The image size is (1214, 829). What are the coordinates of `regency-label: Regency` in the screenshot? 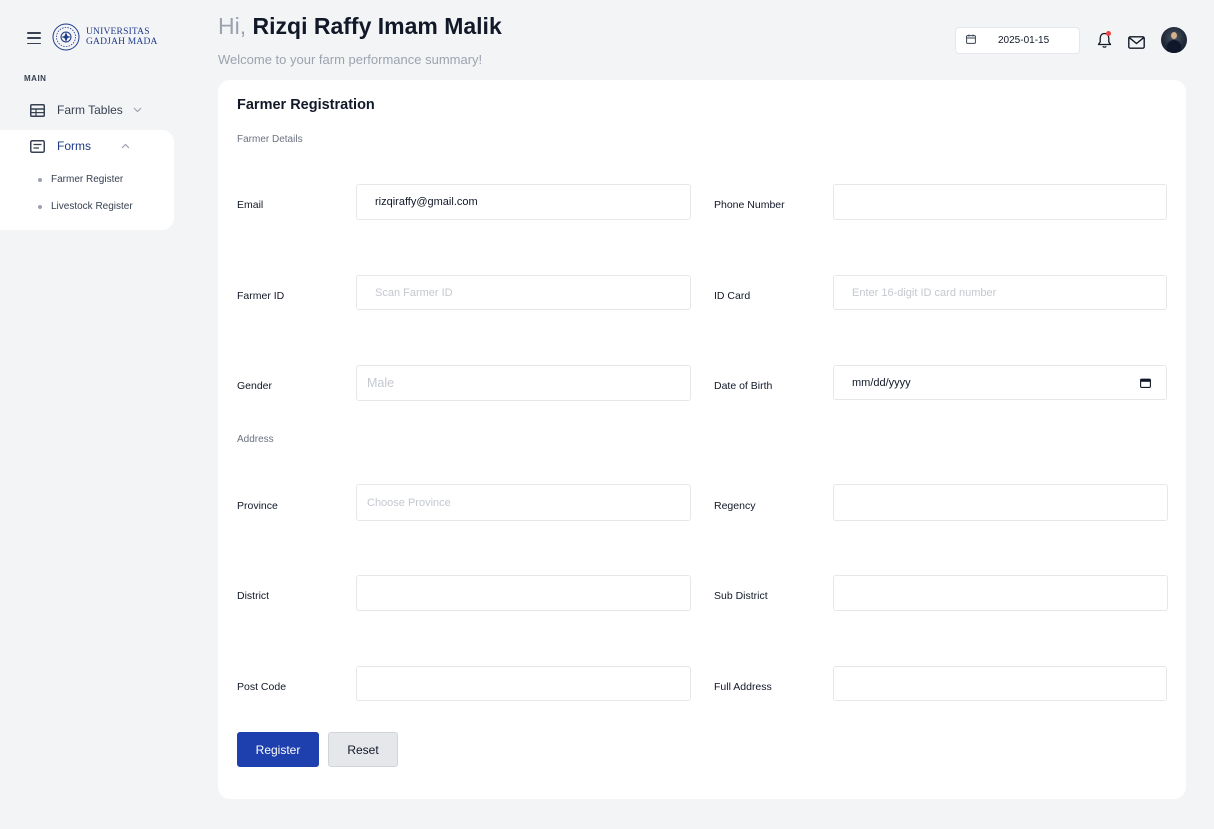 It's located at (735, 506).